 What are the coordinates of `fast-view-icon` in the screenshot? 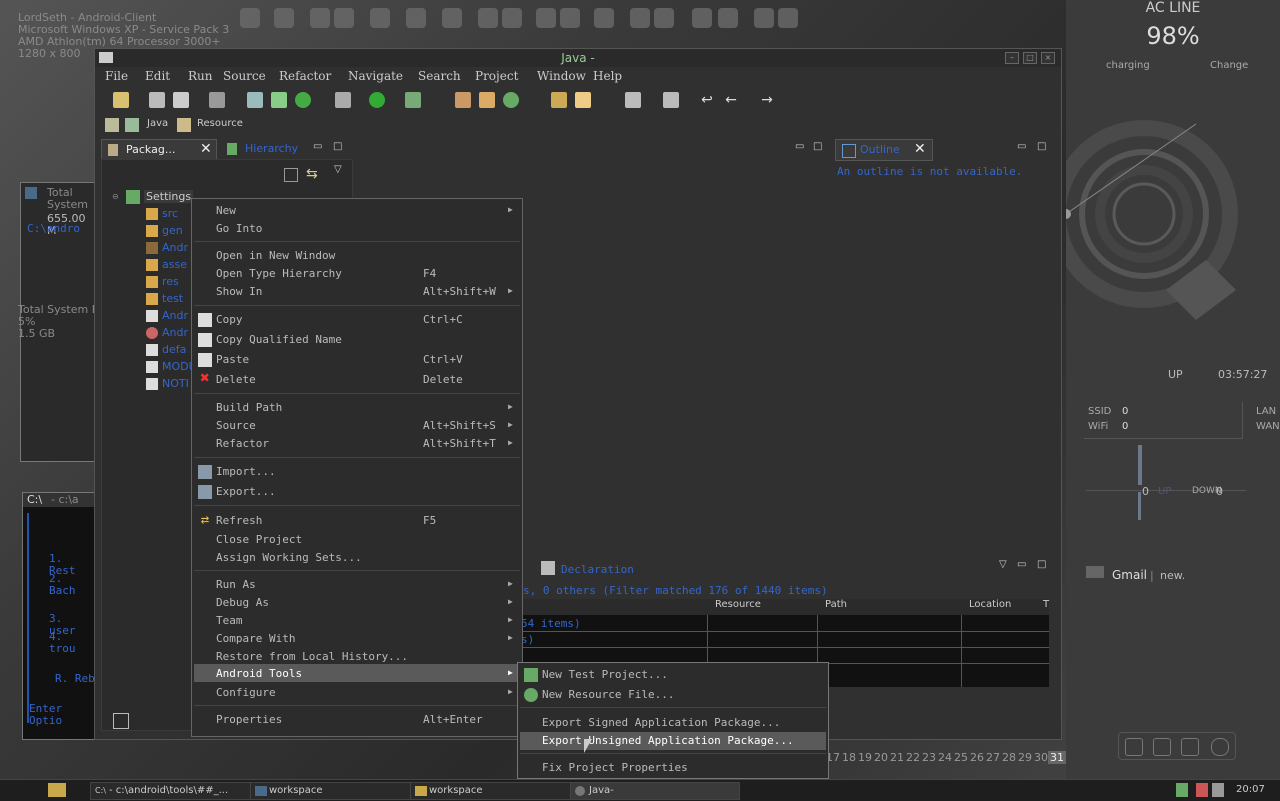 It's located at (121, 721).